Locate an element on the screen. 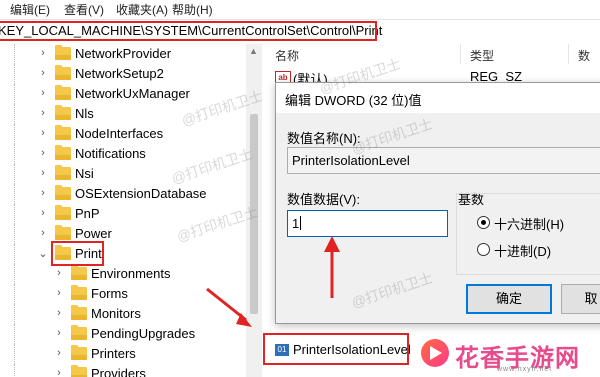 This screenshot has height=377, width=600. site-logo: 花香手游网 www.hxyh.net is located at coordinates (506, 356).